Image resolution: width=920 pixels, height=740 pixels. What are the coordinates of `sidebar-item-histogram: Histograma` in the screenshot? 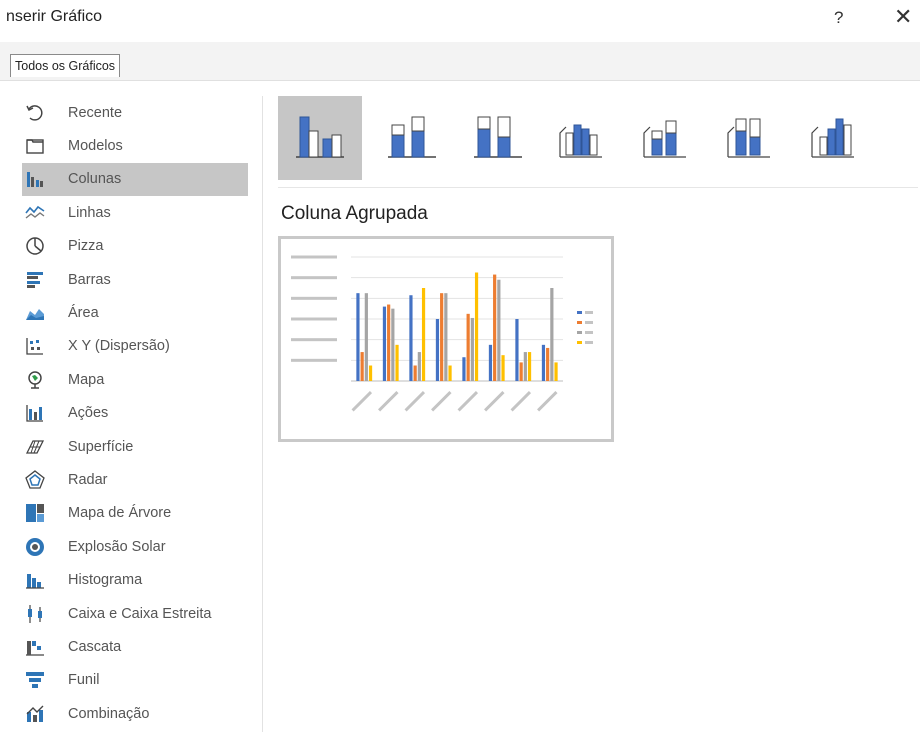 It's located at (135, 579).